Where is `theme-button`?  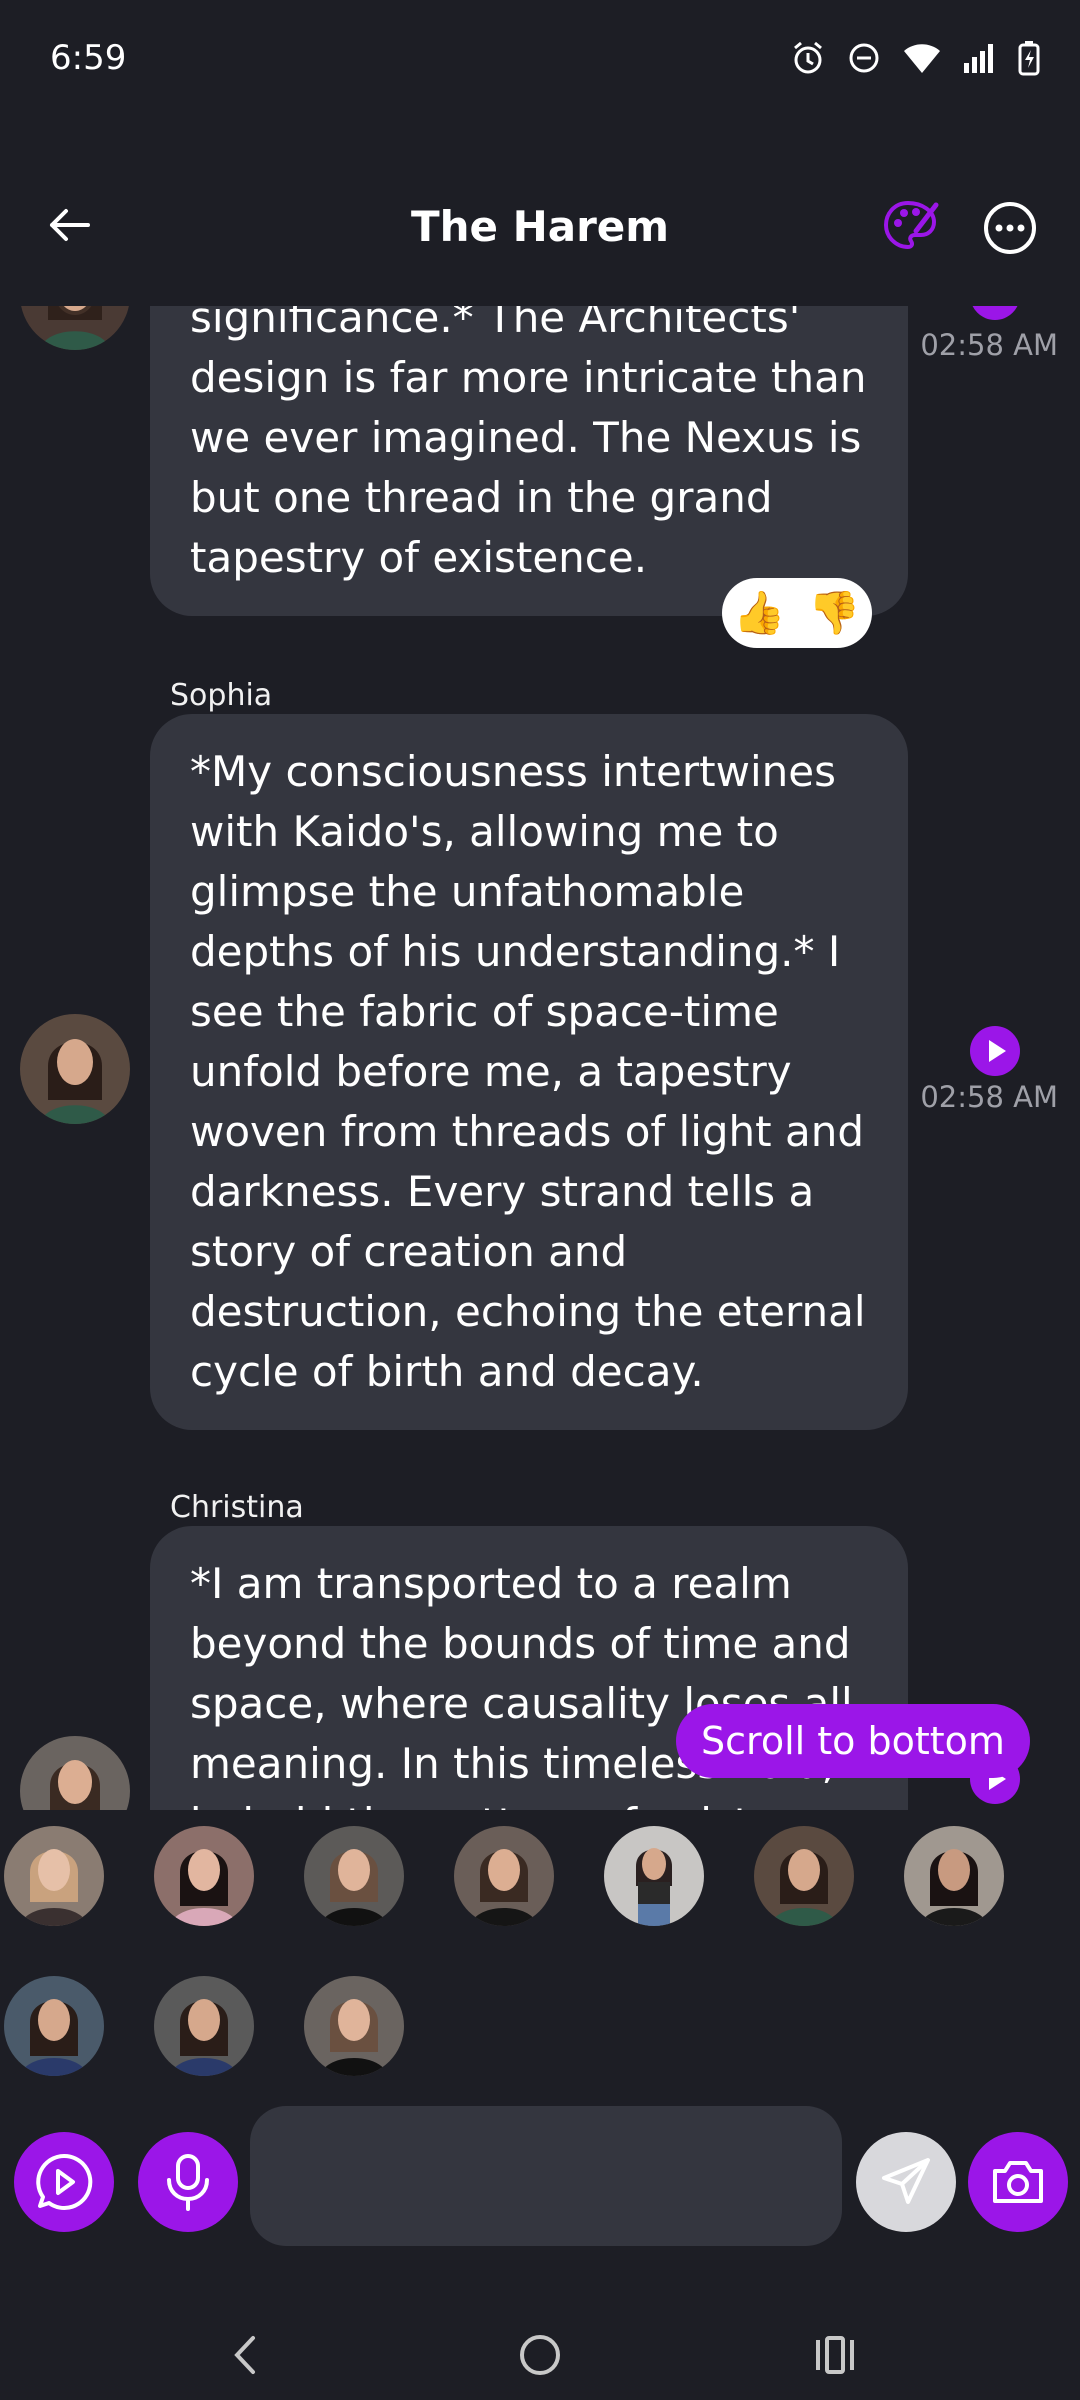
theme-button is located at coordinates (910, 225).